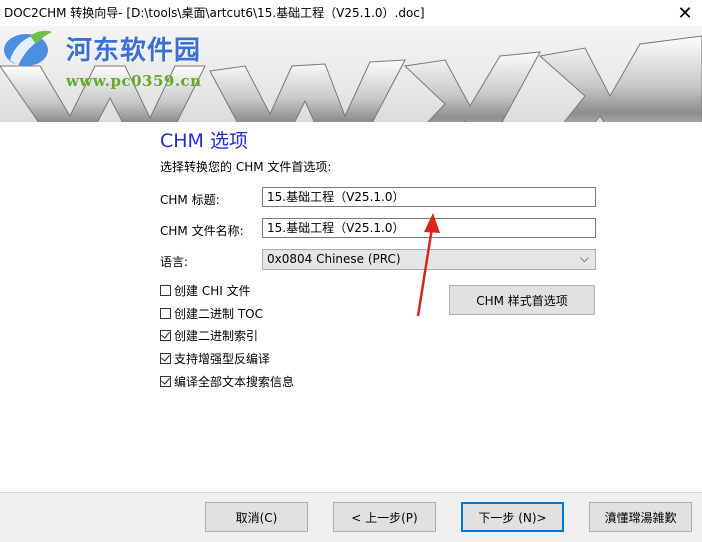  Describe the element at coordinates (522, 300) in the screenshot. I see `chm-style-preferences-button: CHM 样式首选项` at that location.